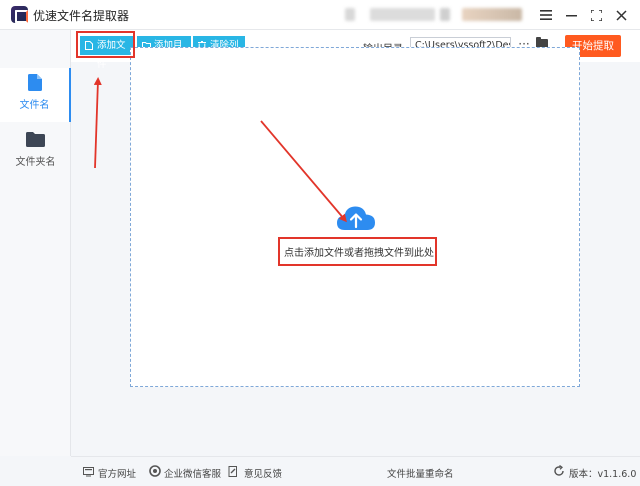 Image resolution: width=640 pixels, height=486 pixels. I want to click on annotation-box-drop-hint, so click(357, 251).